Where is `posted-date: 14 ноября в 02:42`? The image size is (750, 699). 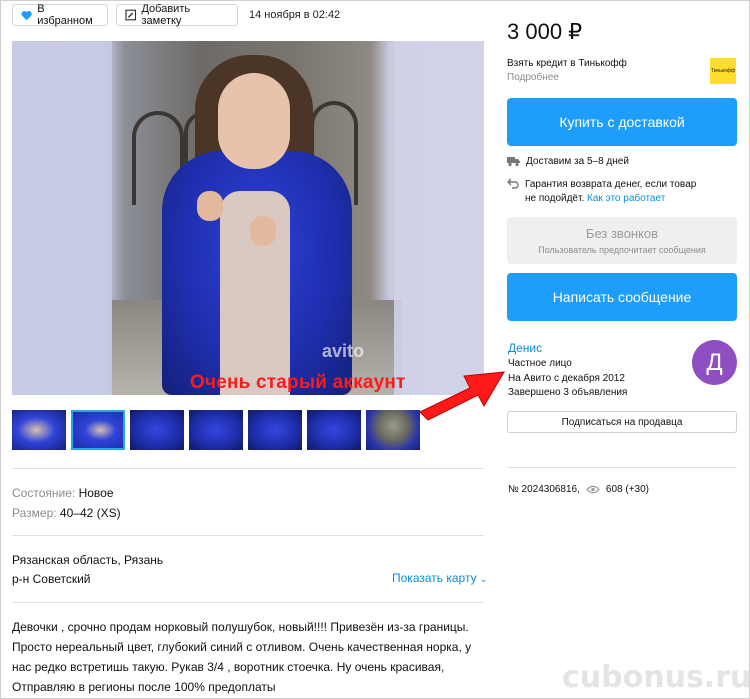 posted-date: 14 ноября в 02:42 is located at coordinates (295, 15).